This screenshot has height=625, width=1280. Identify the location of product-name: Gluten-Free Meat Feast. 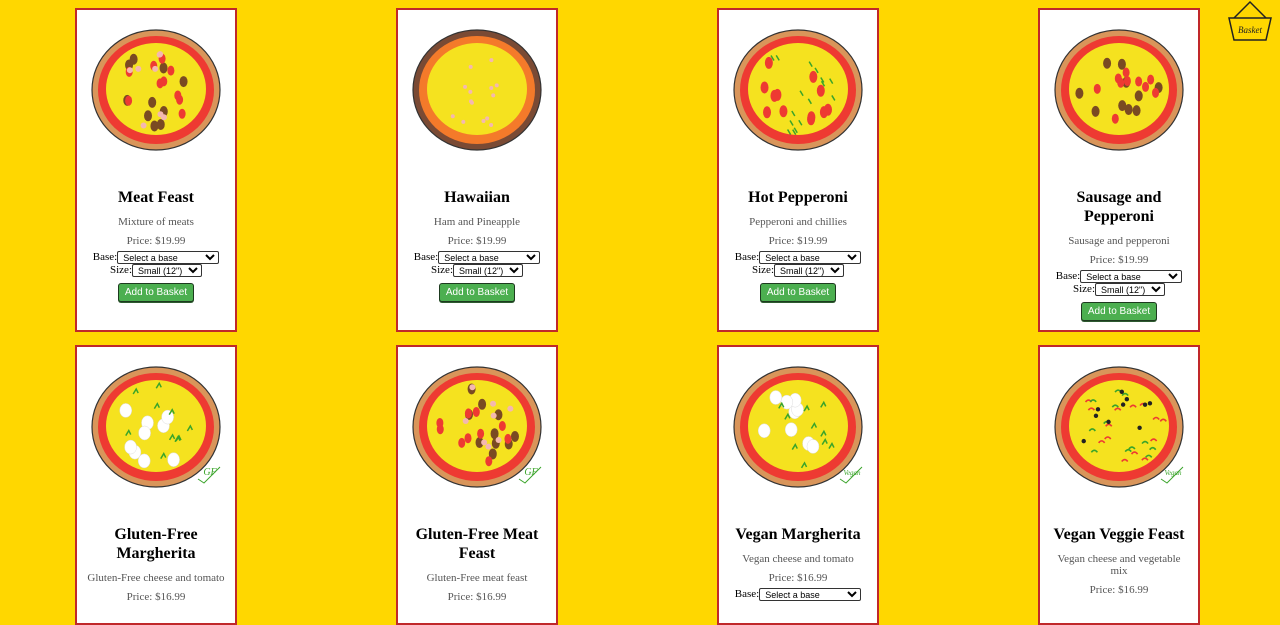
(477, 544).